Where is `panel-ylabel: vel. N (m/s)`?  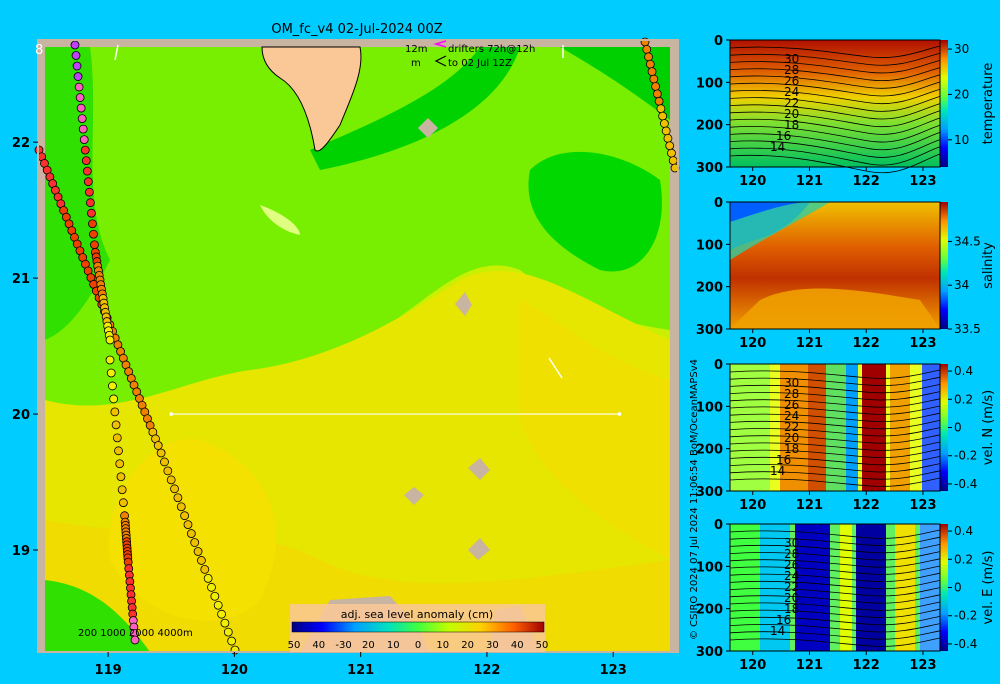
panel-ylabel: vel. N (m/s) is located at coordinates (988, 427).